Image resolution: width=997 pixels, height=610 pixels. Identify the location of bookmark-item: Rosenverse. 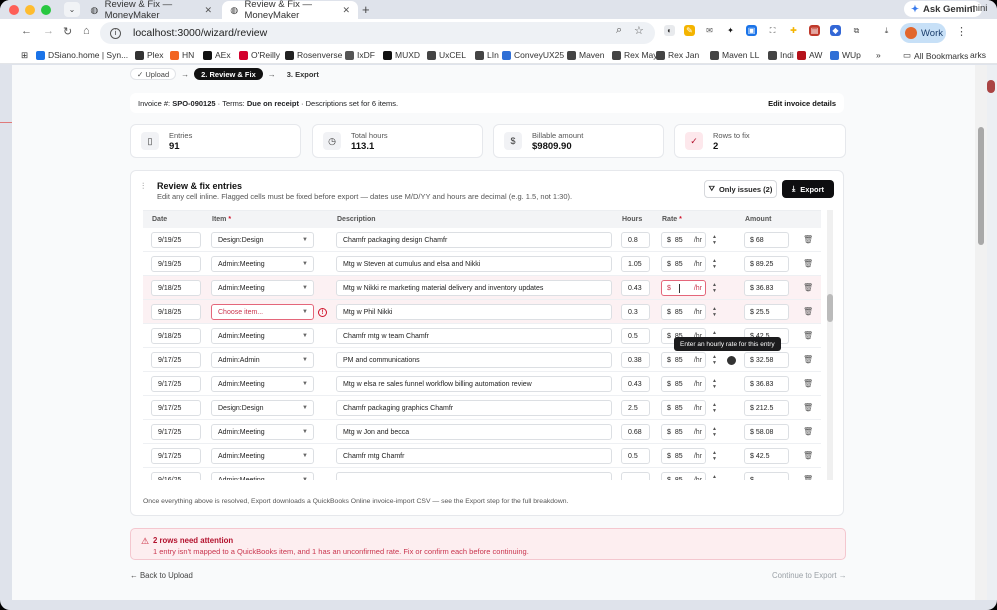
(313, 55).